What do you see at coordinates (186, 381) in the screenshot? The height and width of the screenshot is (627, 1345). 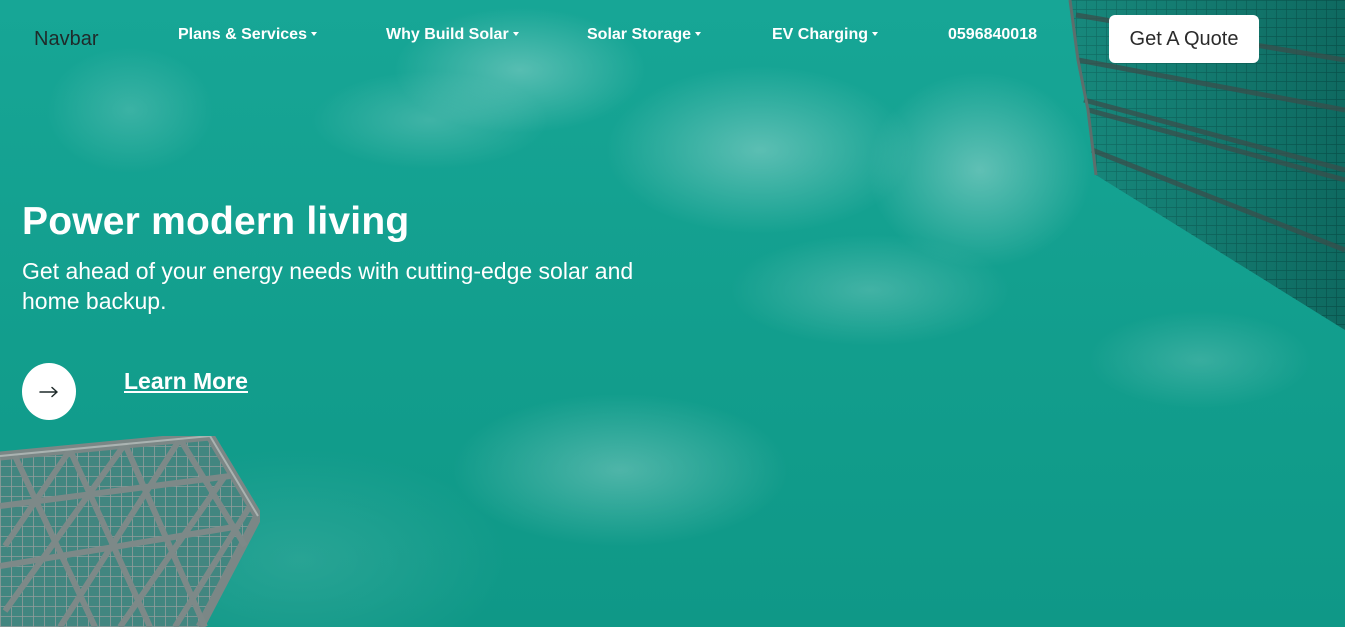 I see `learn-more-link: Learn More` at bounding box center [186, 381].